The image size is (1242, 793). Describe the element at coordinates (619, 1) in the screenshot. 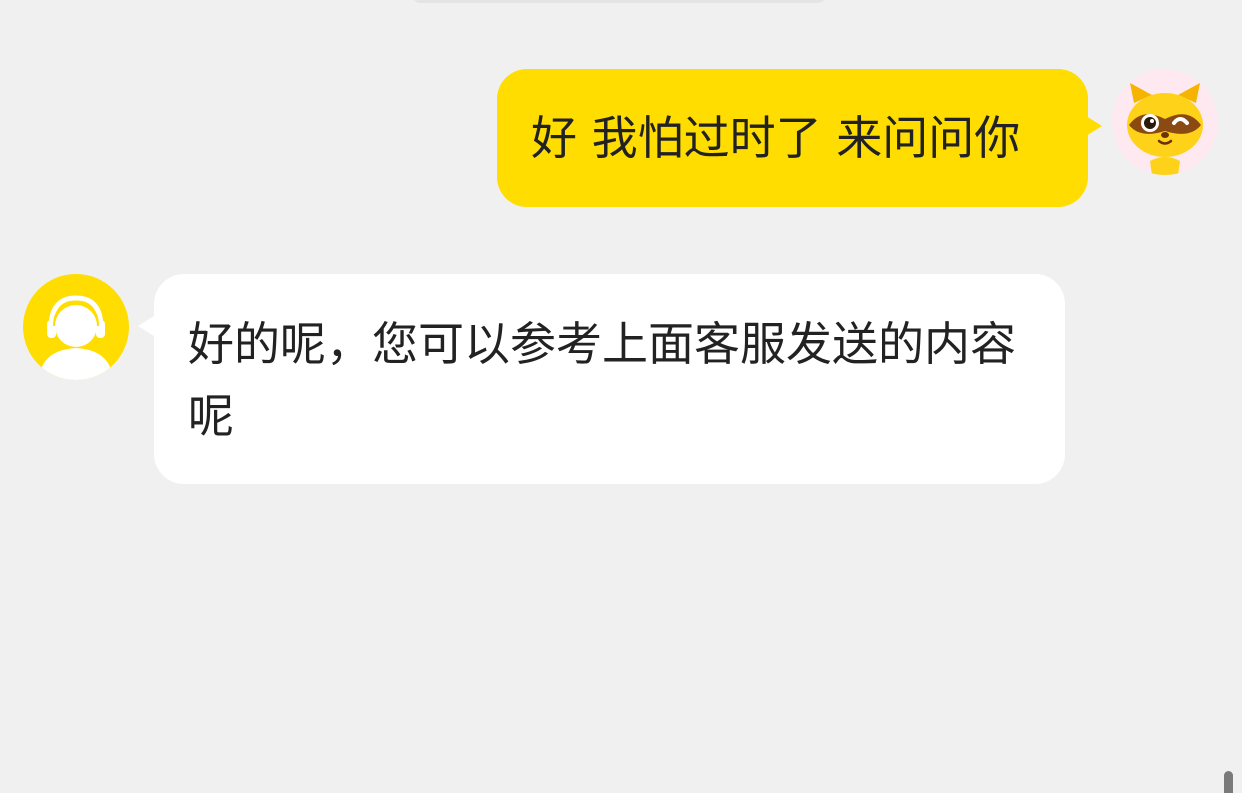

I see `previous-message-edge` at that location.